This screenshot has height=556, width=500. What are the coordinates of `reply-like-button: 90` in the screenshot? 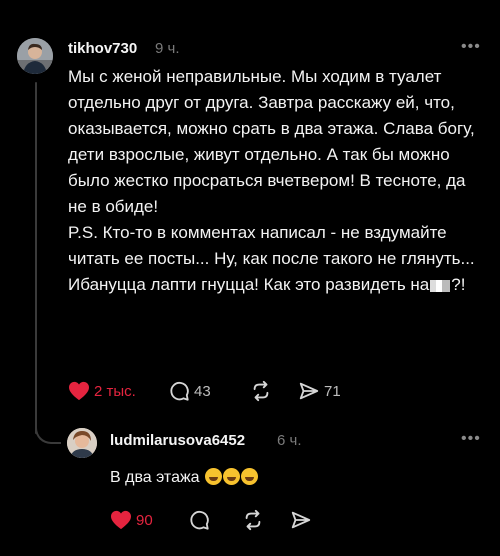 It's located at (149, 520).